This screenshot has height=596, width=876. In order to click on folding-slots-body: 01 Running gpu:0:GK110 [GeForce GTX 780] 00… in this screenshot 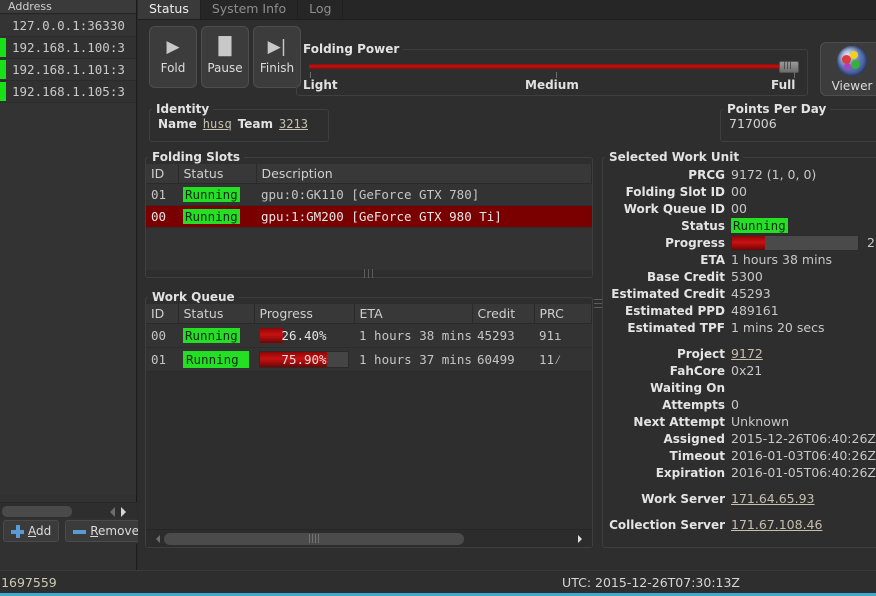, I will do `click(369, 226)`.